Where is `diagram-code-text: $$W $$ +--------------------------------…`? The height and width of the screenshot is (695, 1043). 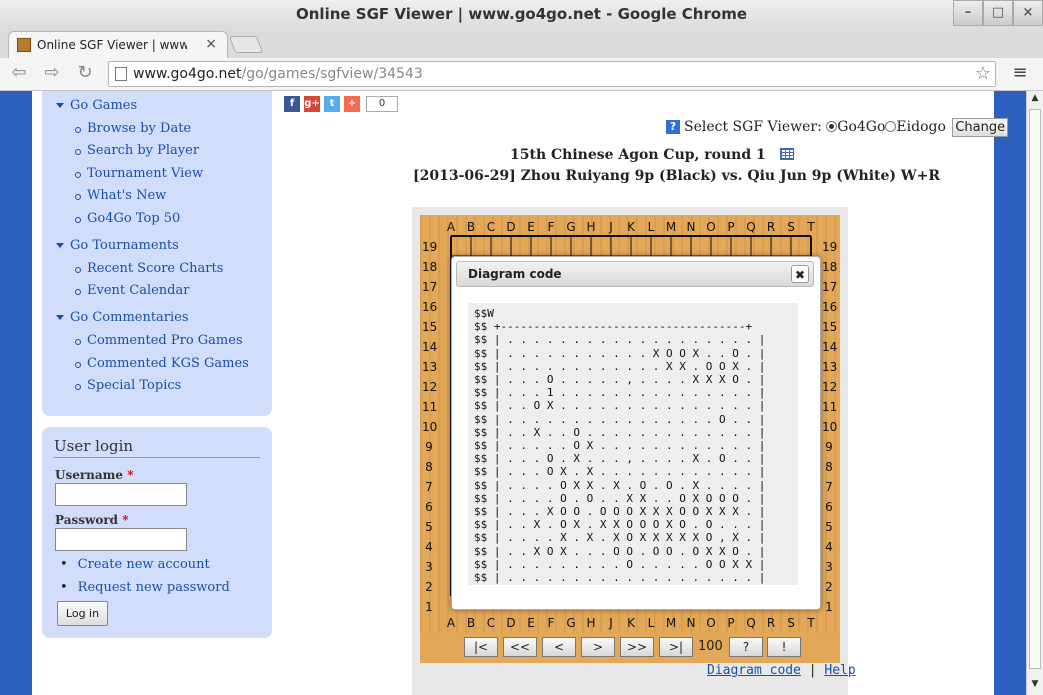
diagram-code-text: $$W $$ +--------------------------------… is located at coordinates (633, 444).